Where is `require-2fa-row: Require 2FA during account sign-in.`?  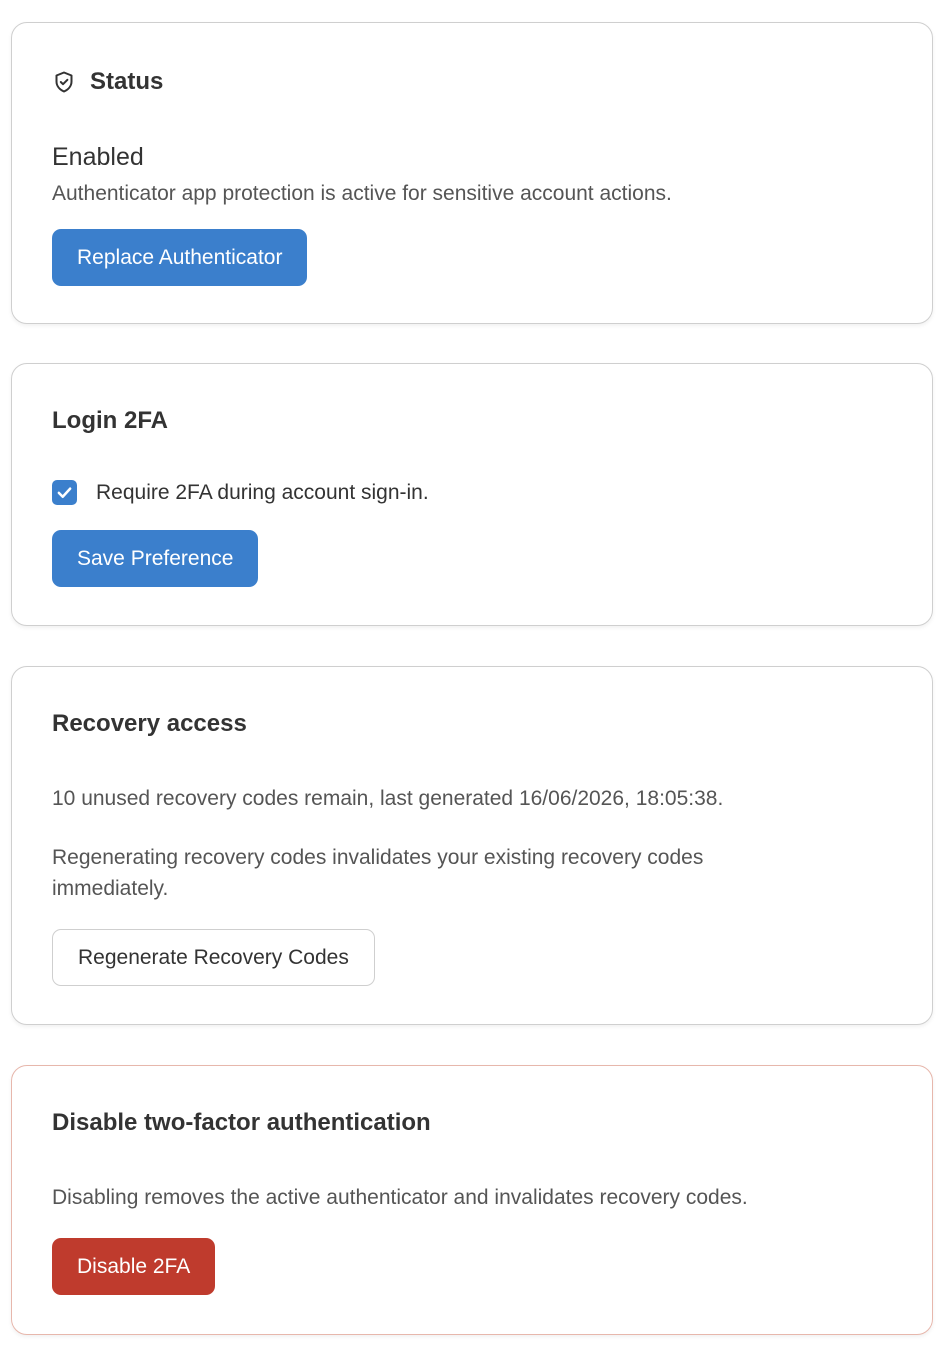 require-2fa-row: Require 2FA during account sign-in. is located at coordinates (240, 492).